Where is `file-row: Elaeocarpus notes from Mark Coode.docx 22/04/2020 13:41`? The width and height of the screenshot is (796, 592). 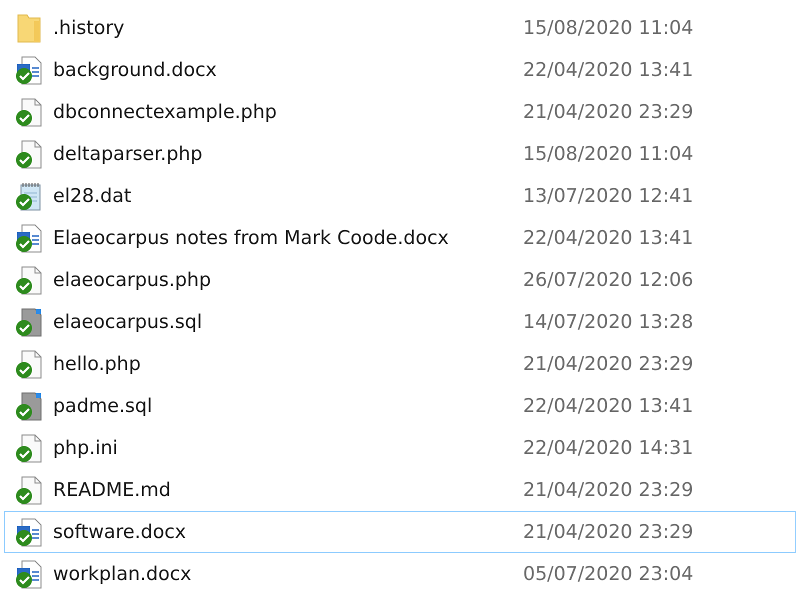 file-row: Elaeocarpus notes from Mark Coode.docx 22/04/2020 13:41 is located at coordinates (400, 238).